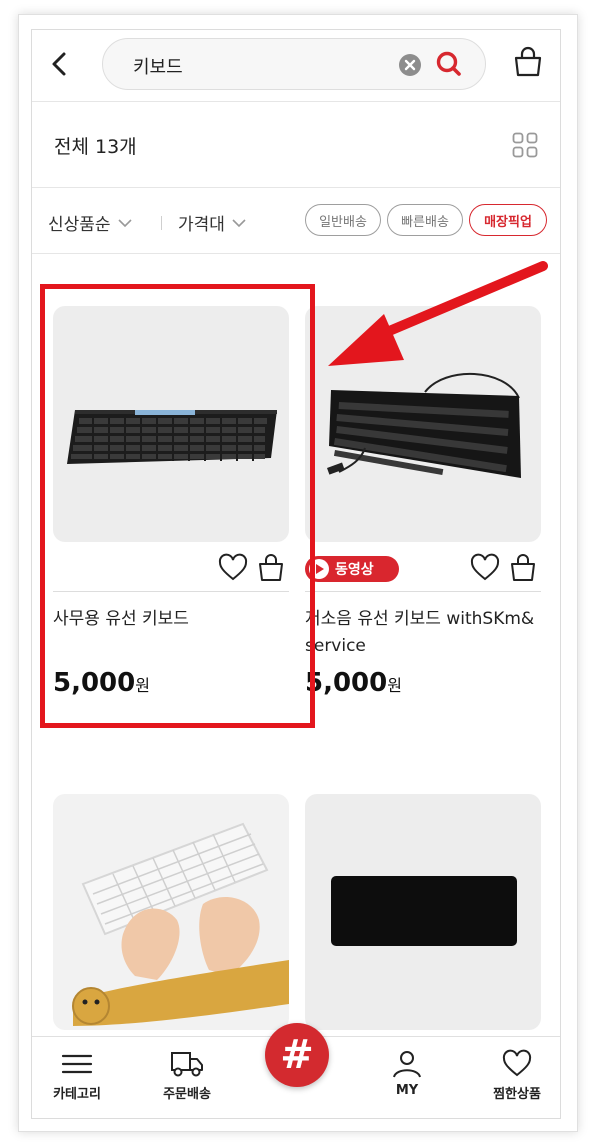 This screenshot has width=592, height=1147. Describe the element at coordinates (95, 147) in the screenshot. I see `result-count: 전체 13개` at that location.